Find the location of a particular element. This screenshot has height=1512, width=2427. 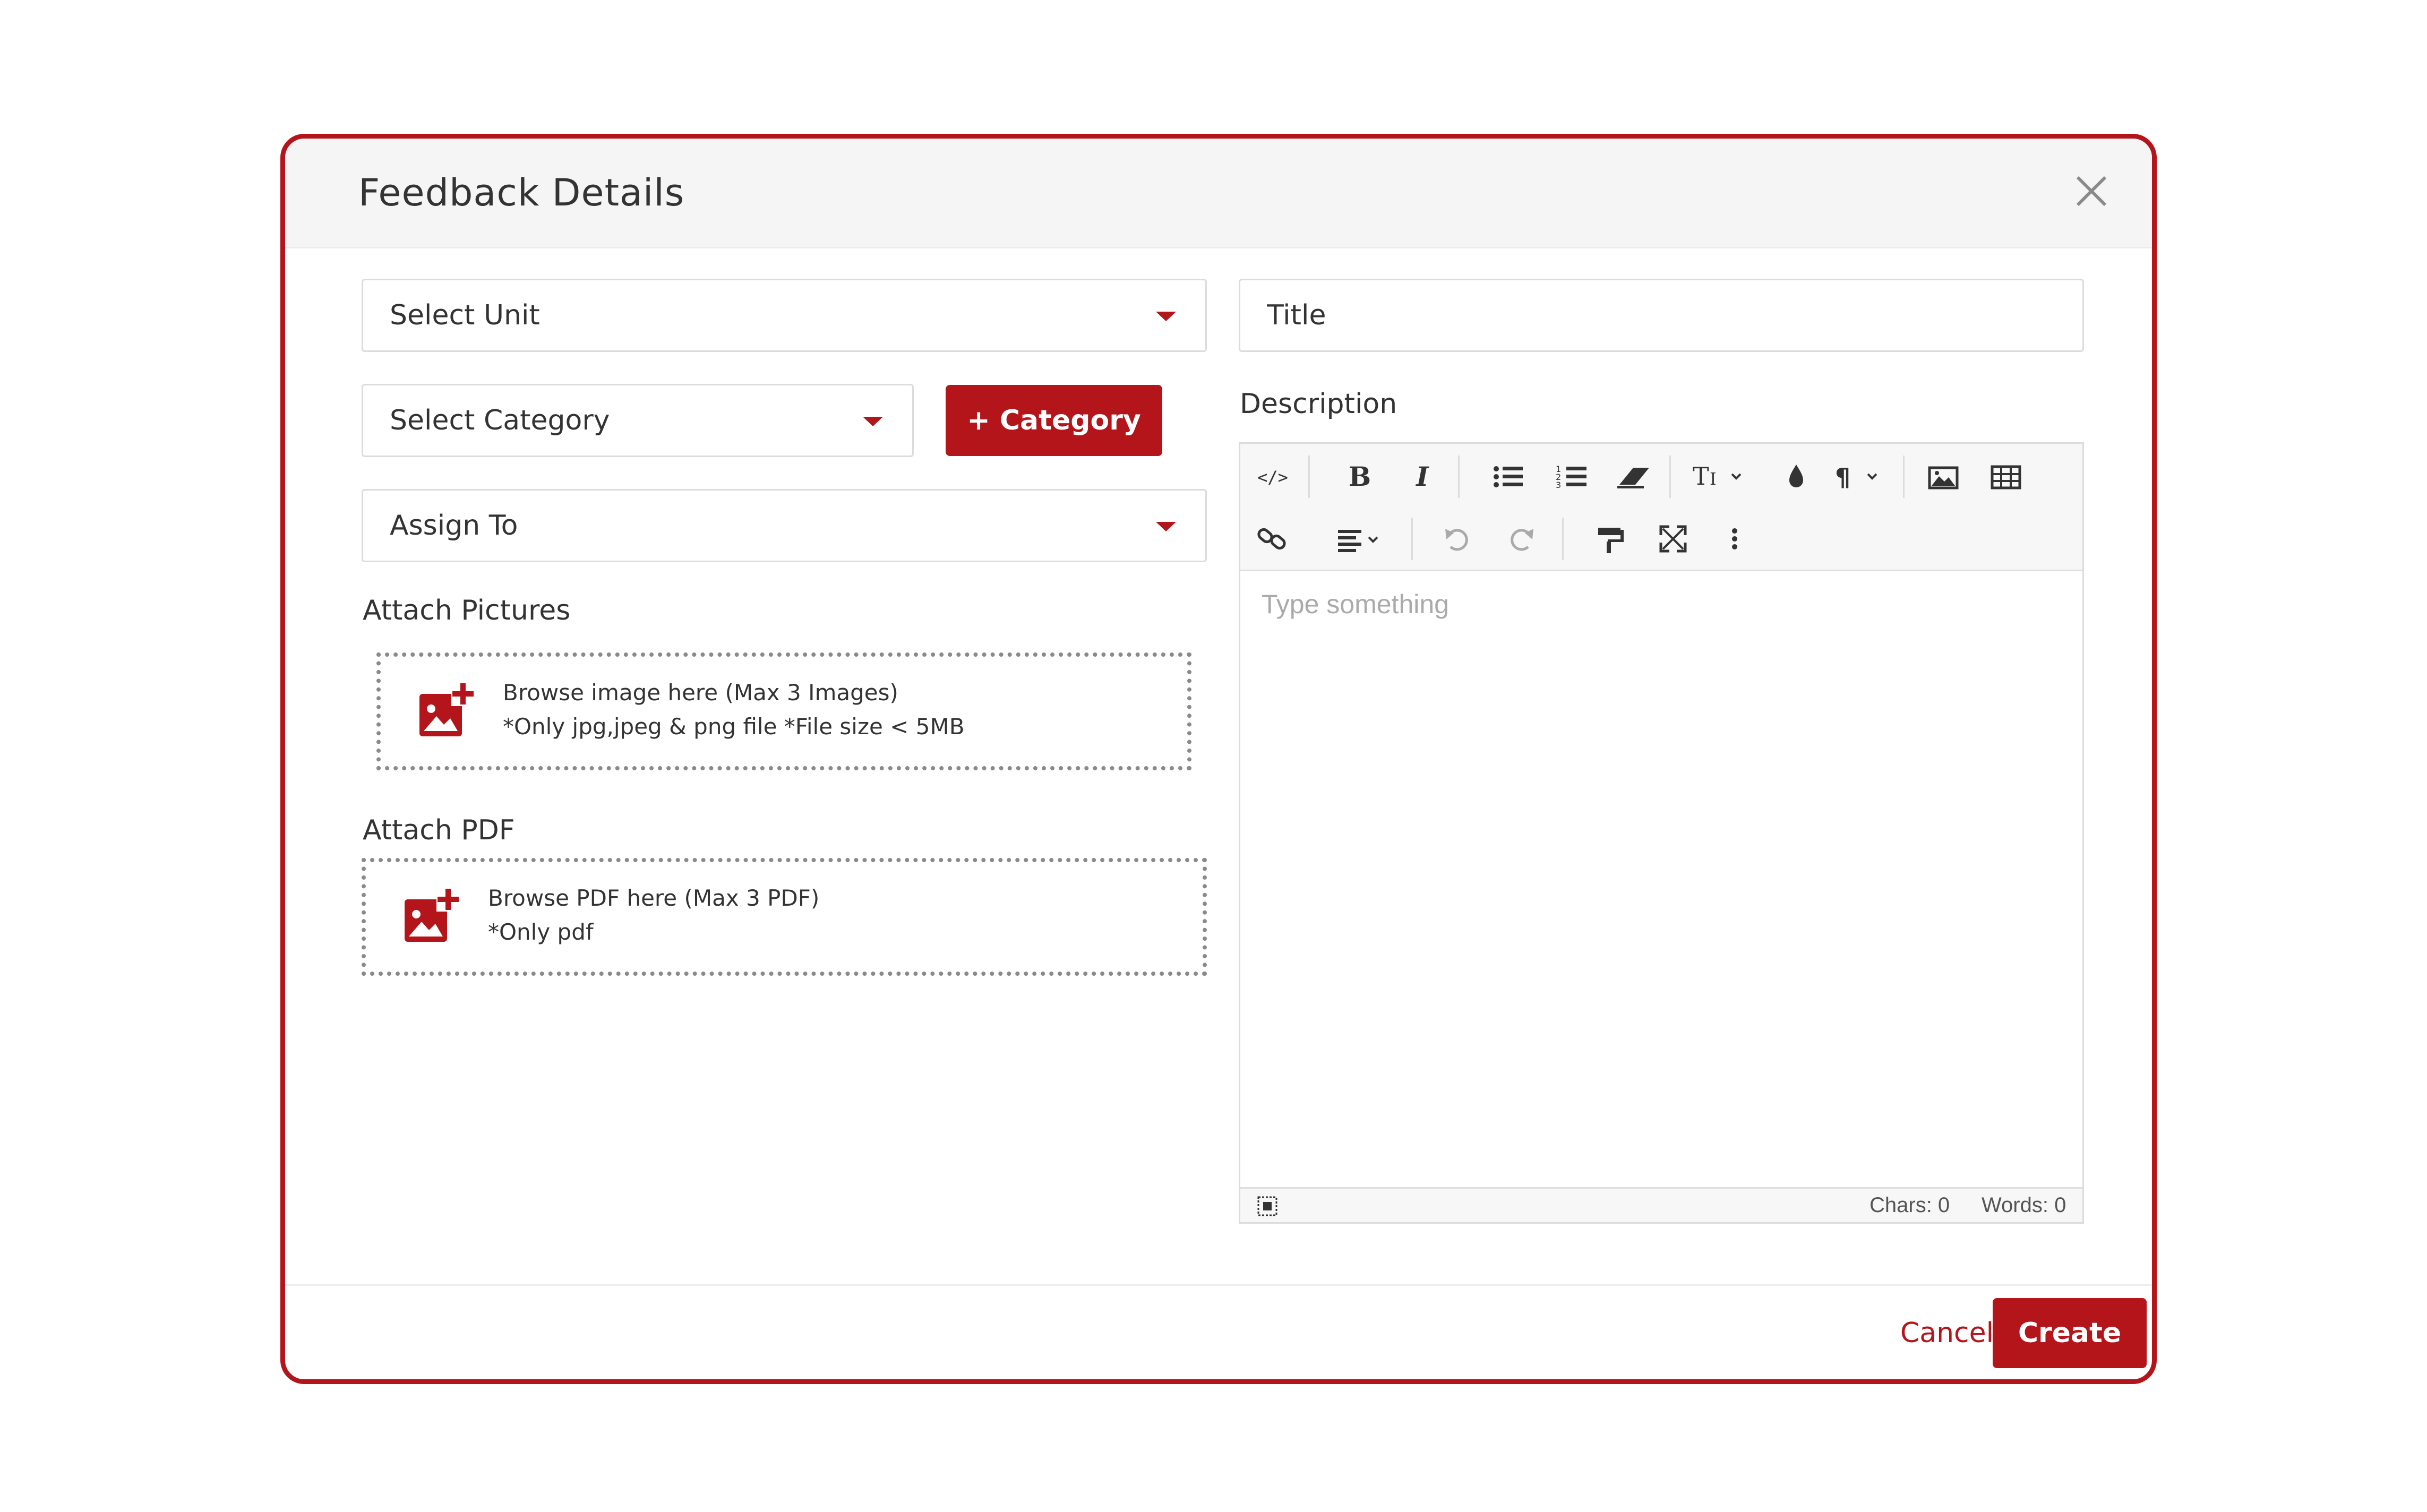

image-dropzone-title: Browse image here (Max 3 Images) is located at coordinates (700, 693).